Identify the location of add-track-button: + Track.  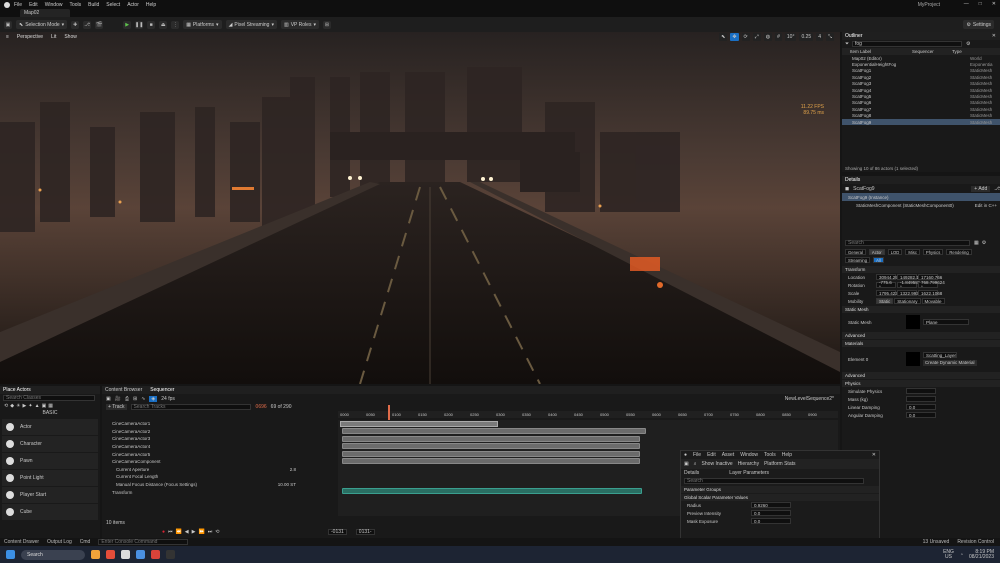
(116, 407).